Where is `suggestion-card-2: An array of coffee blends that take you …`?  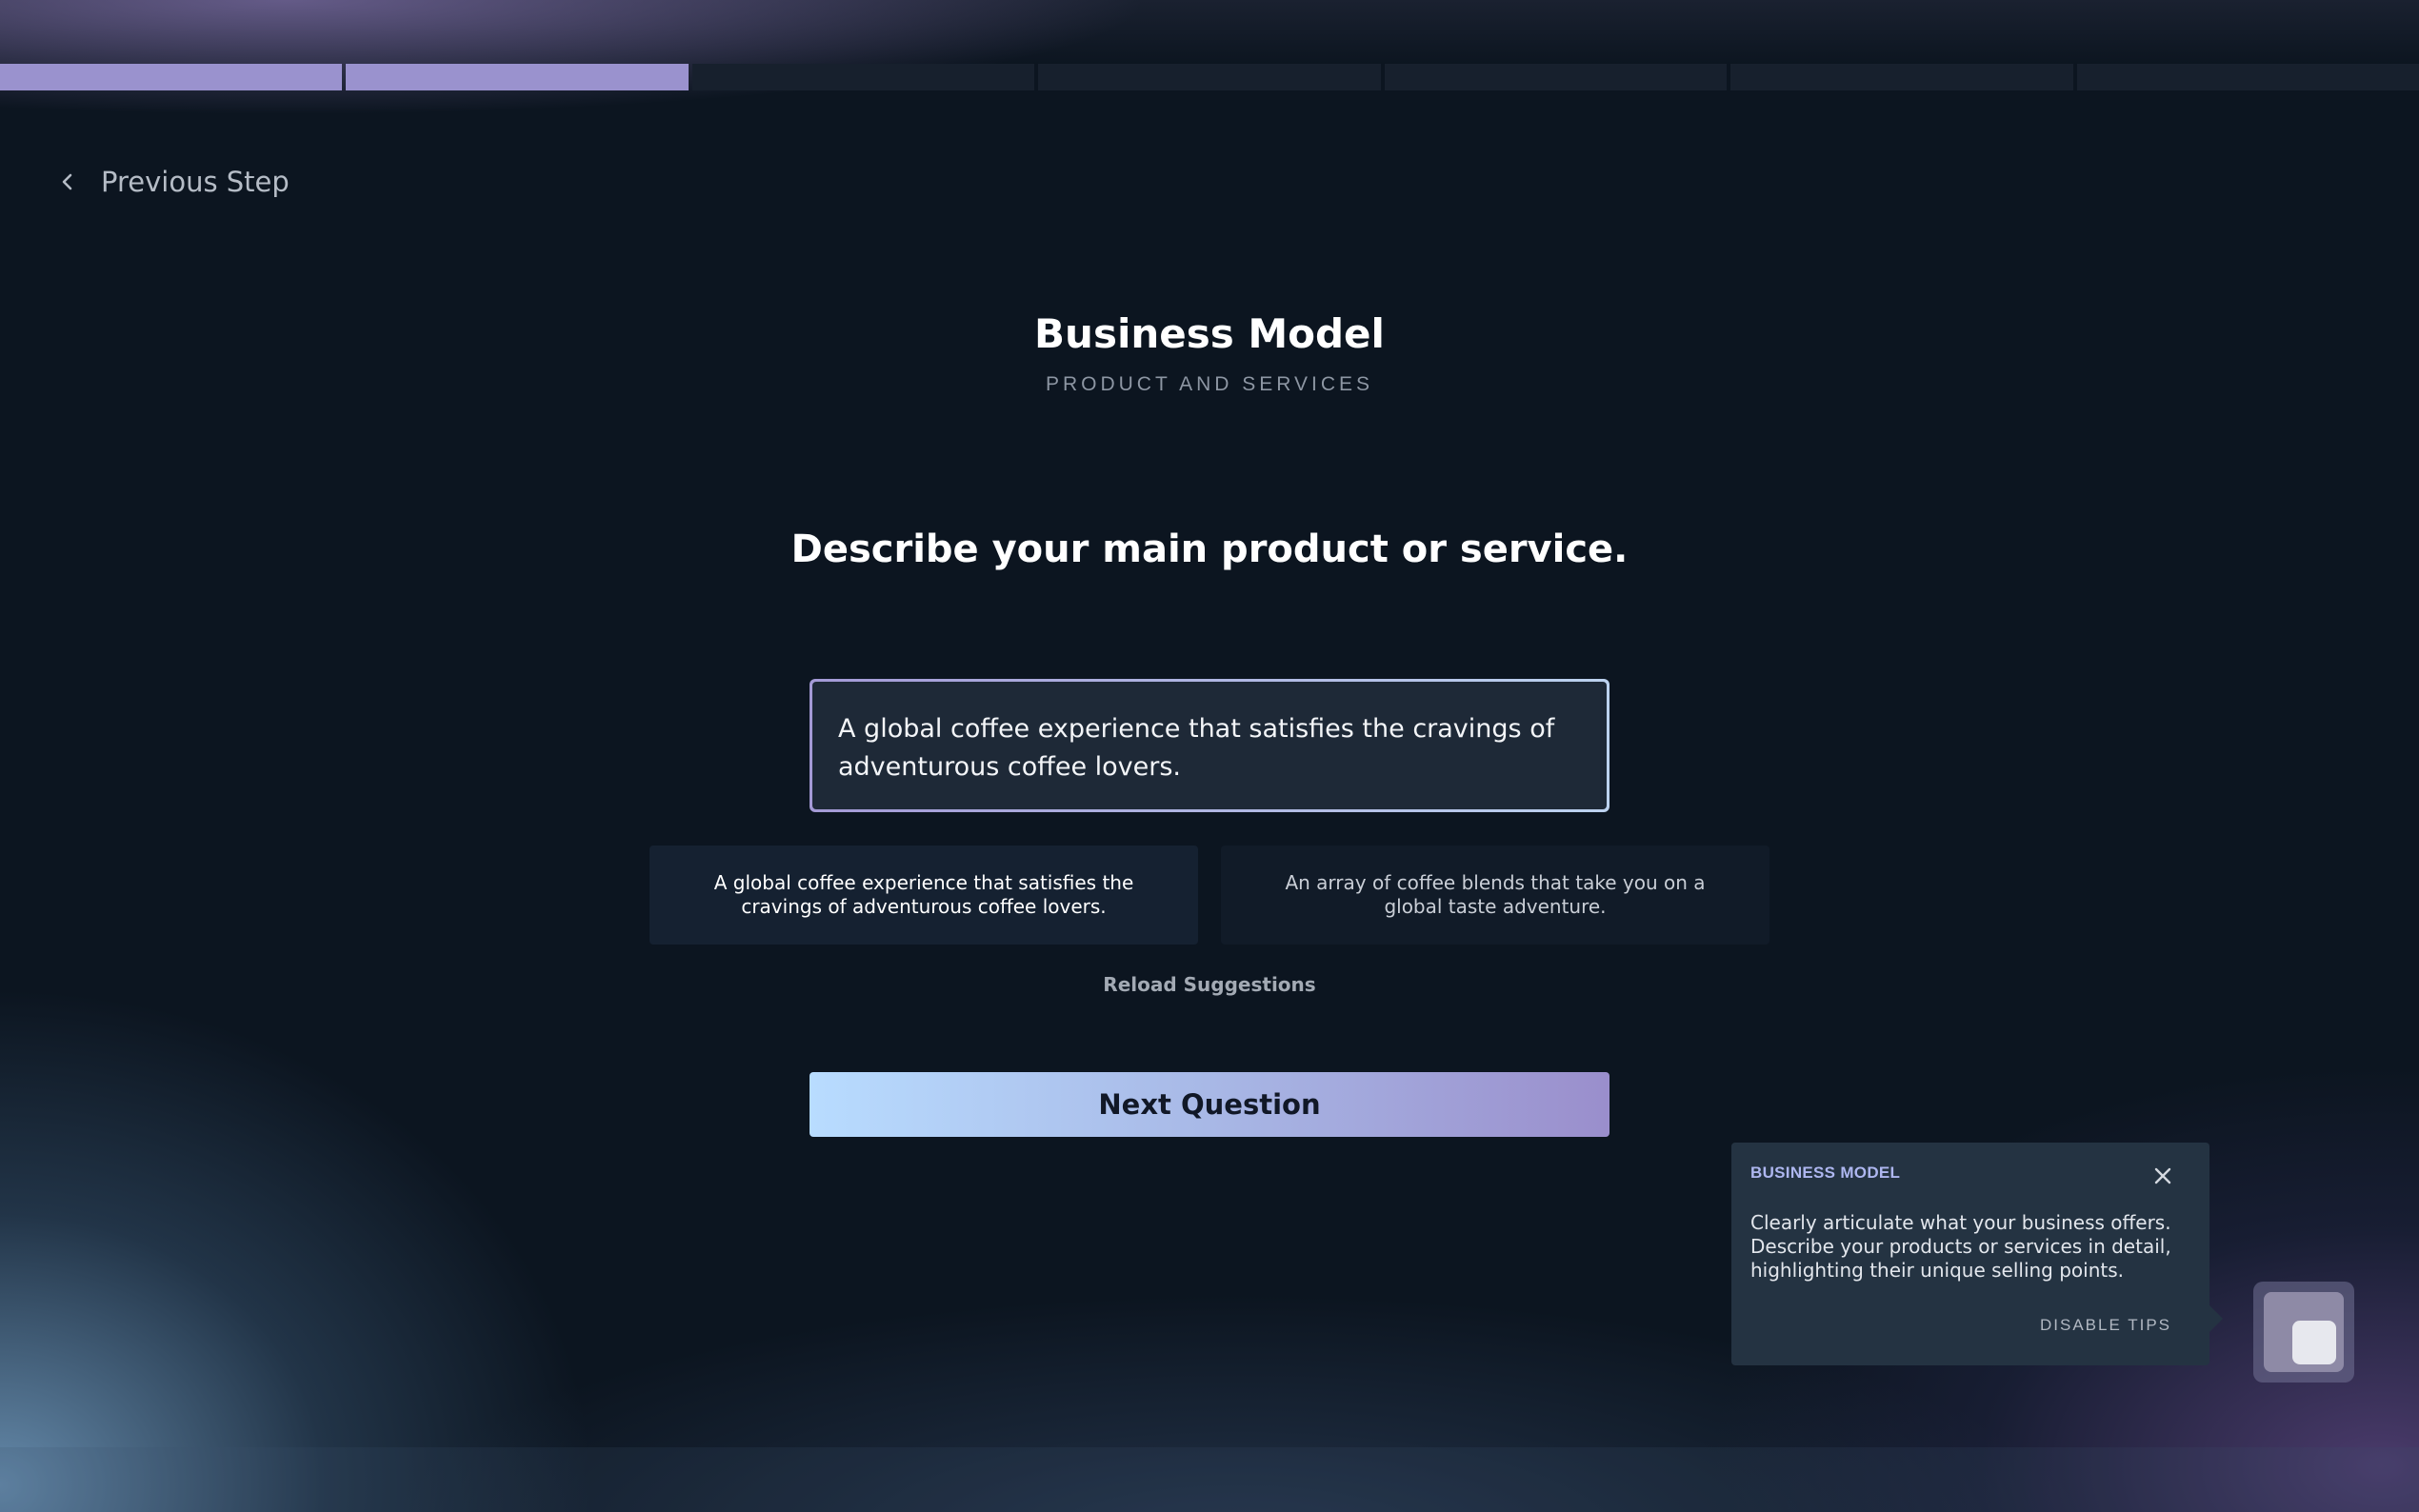 suggestion-card-2: An array of coffee blends that take you … is located at coordinates (1495, 895).